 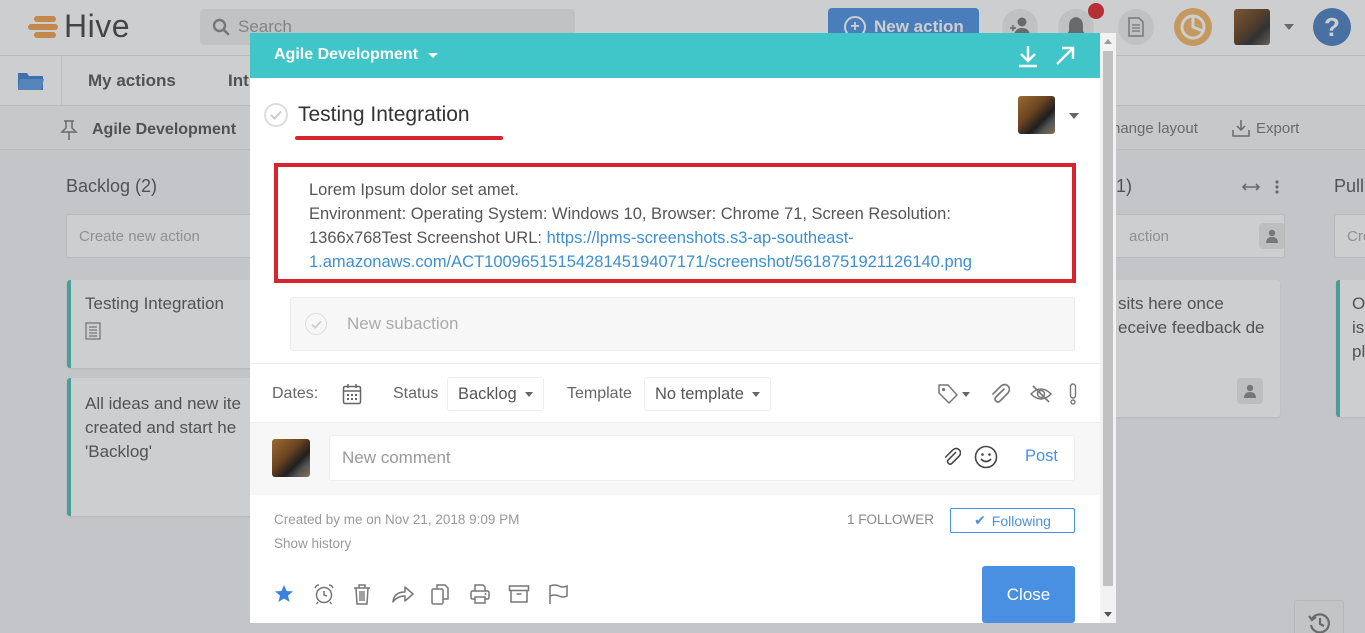 I want to click on description-text: 1366x768Test Screenshot URL:, so click(x=428, y=238).